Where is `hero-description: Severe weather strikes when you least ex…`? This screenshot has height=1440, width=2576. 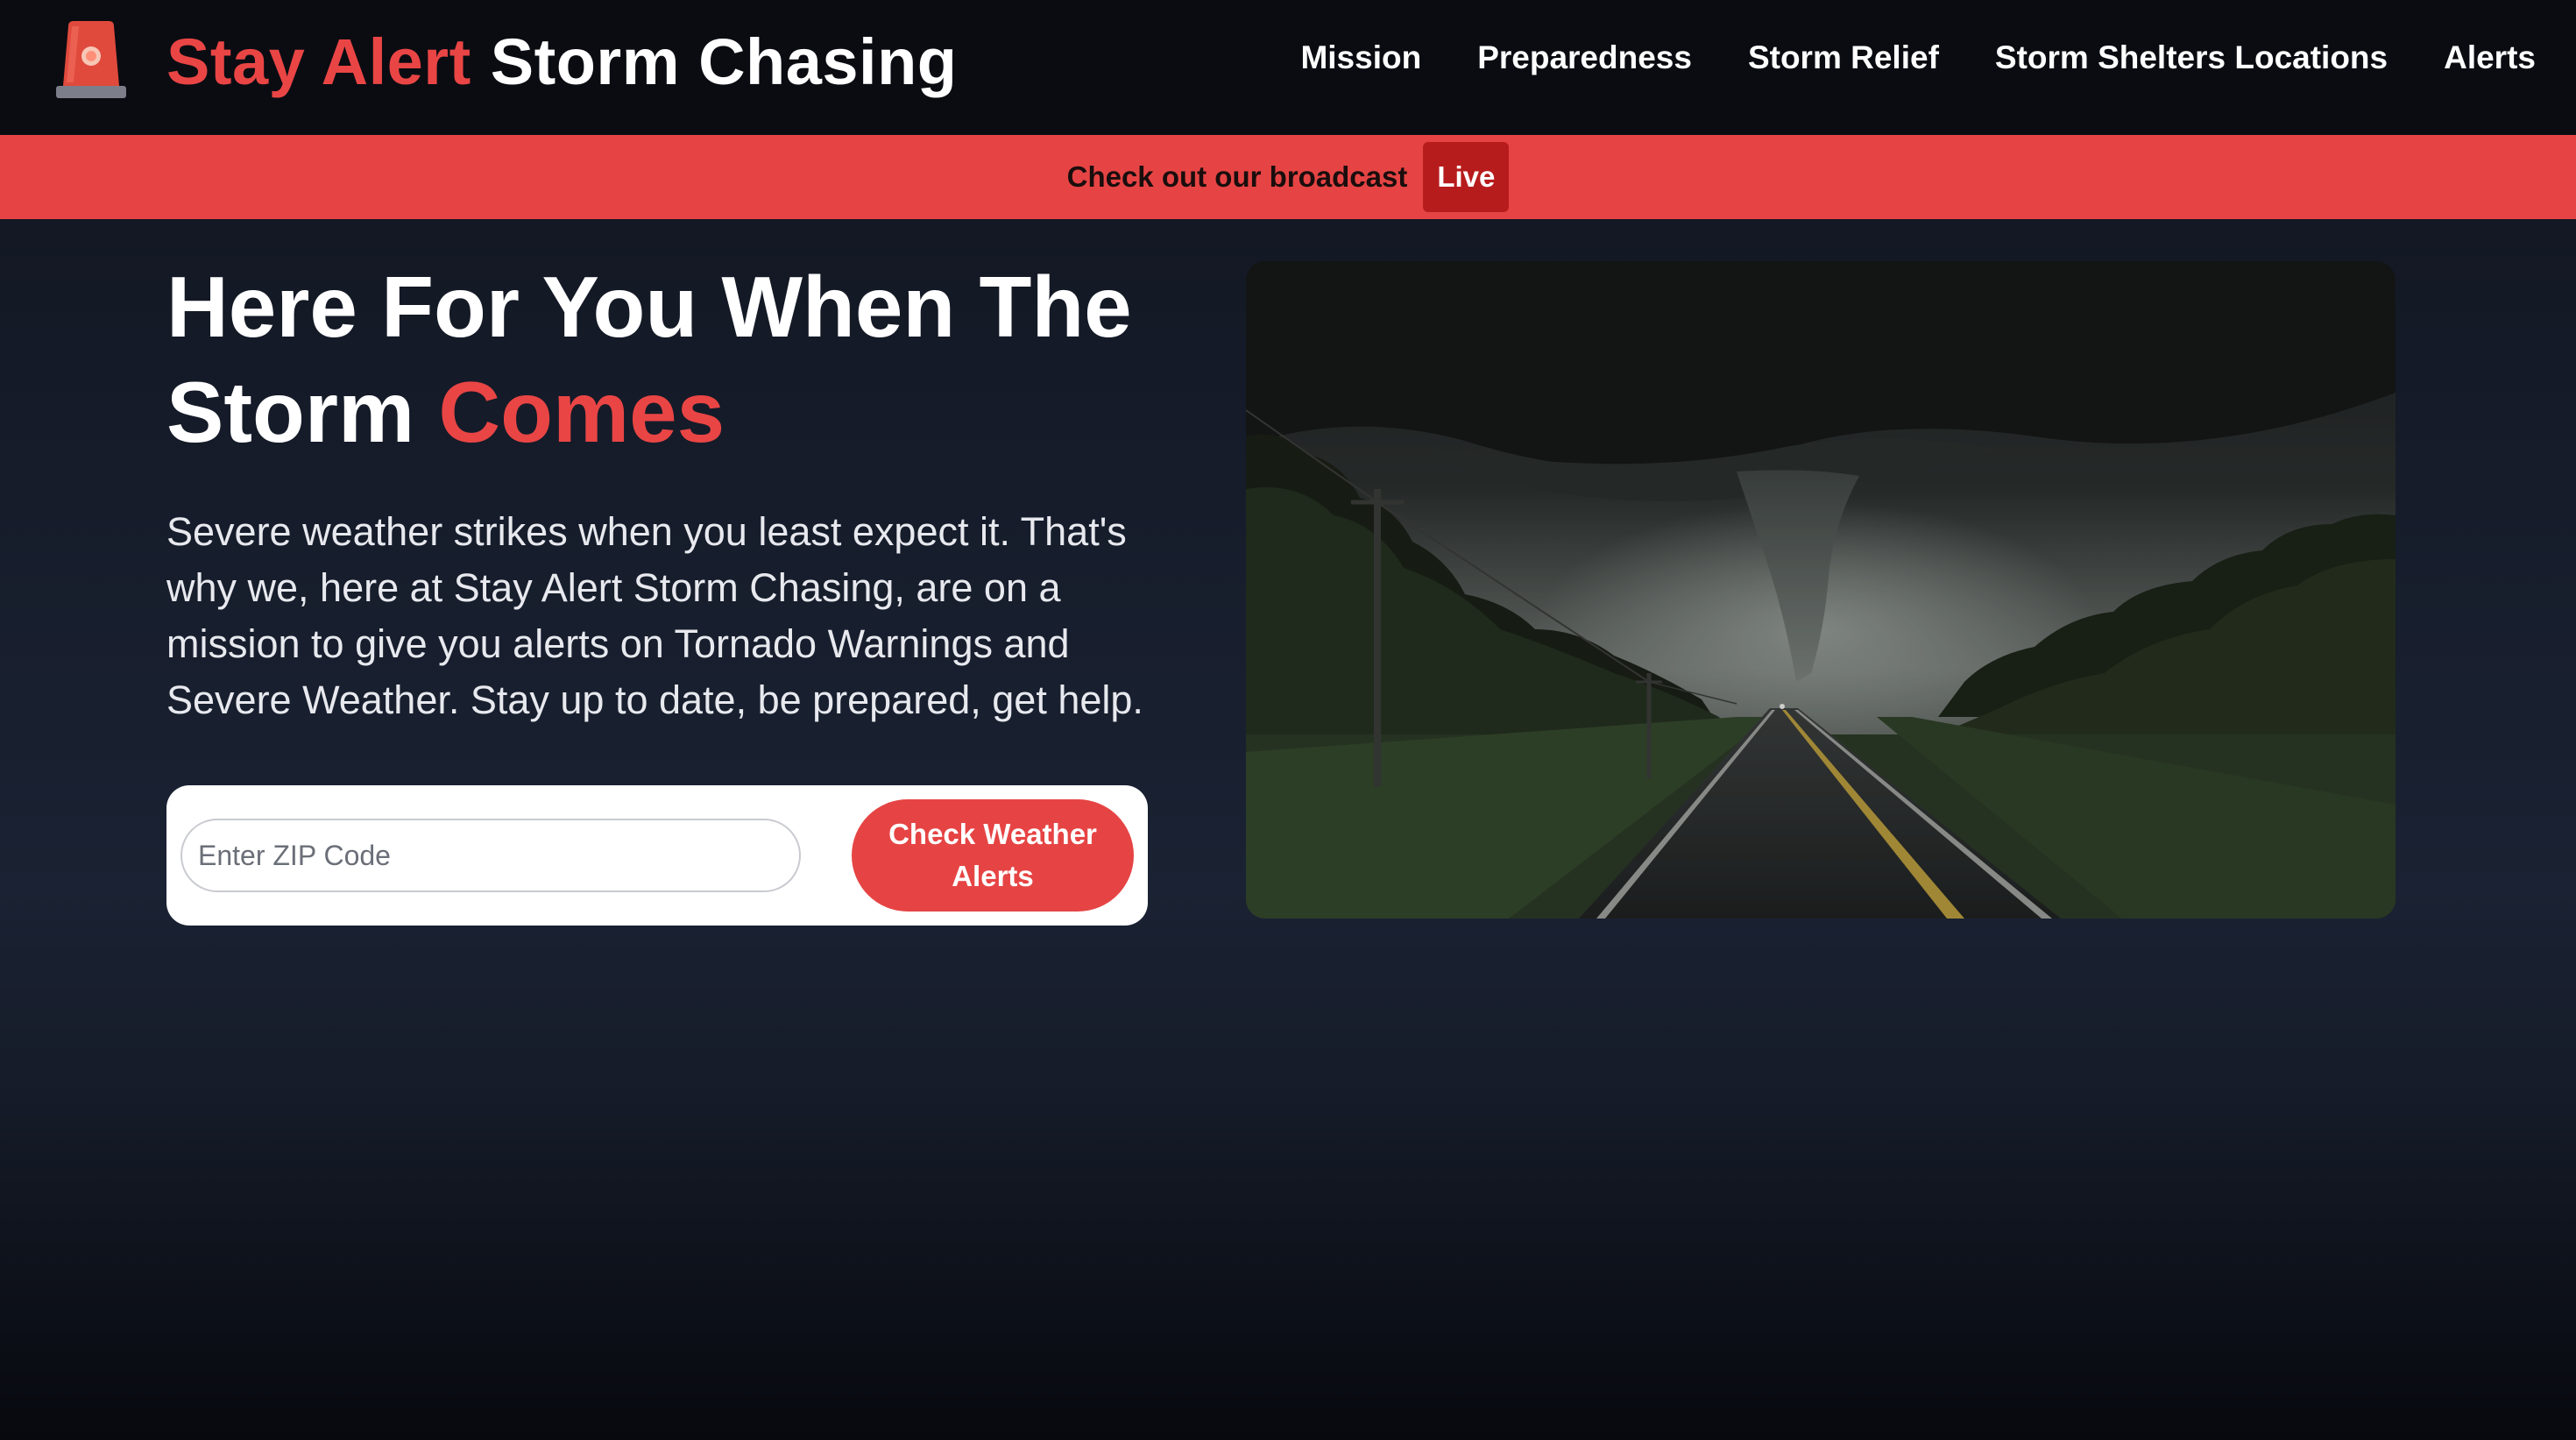
hero-description: Severe weather strikes when you least ex… is located at coordinates (654, 616).